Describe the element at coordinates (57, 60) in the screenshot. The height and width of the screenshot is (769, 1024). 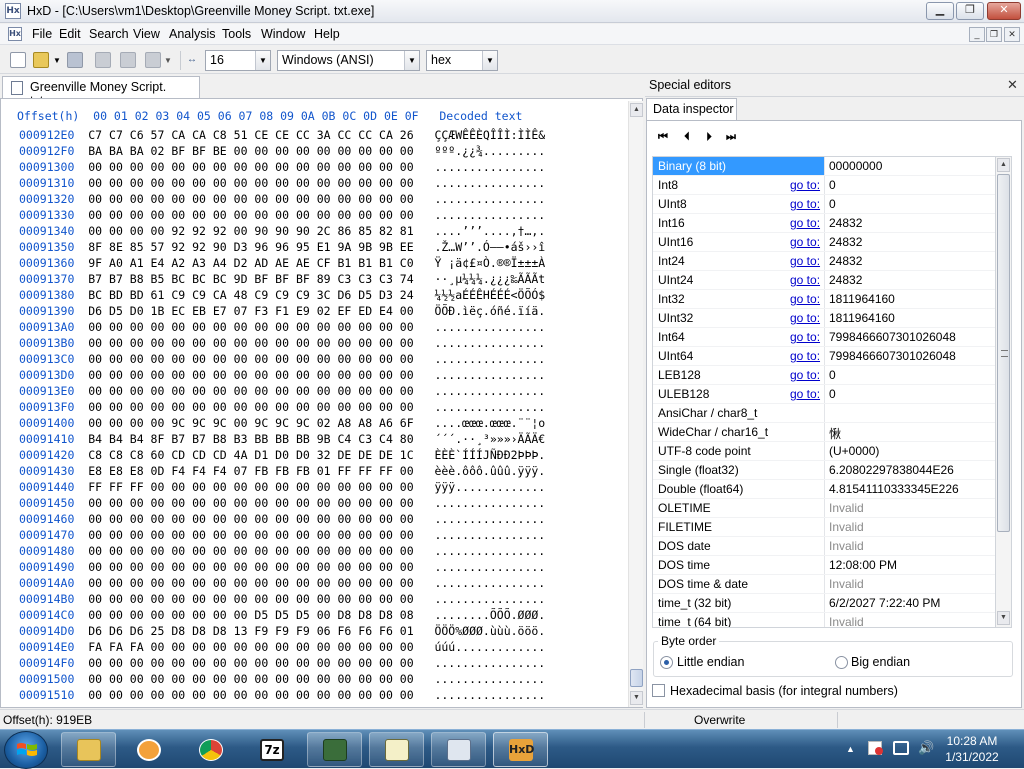
I see `open-dropdown-arrow-icon: ▼` at that location.